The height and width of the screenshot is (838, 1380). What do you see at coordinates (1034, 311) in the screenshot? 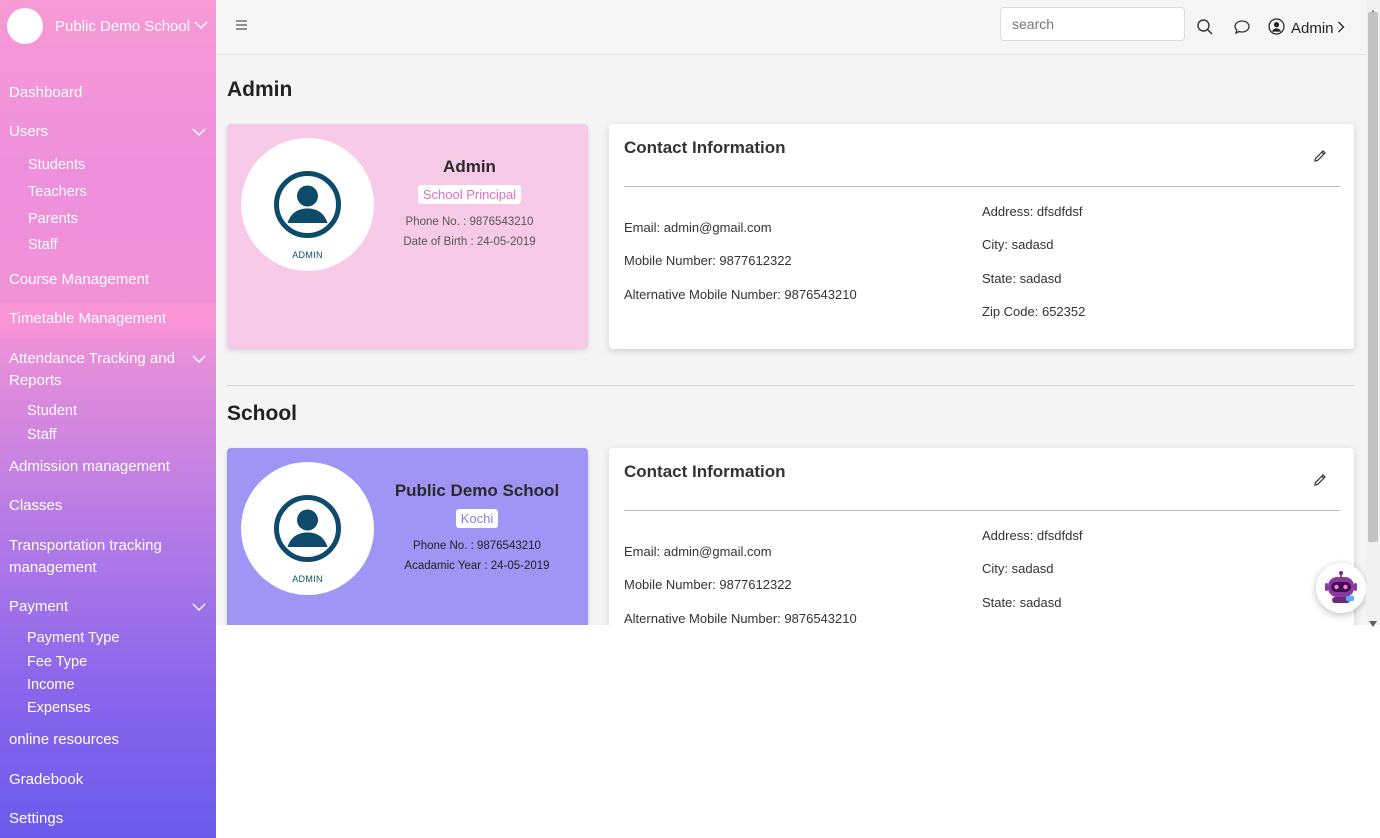
I see `contact-zip: Zip Code: 652352` at bounding box center [1034, 311].